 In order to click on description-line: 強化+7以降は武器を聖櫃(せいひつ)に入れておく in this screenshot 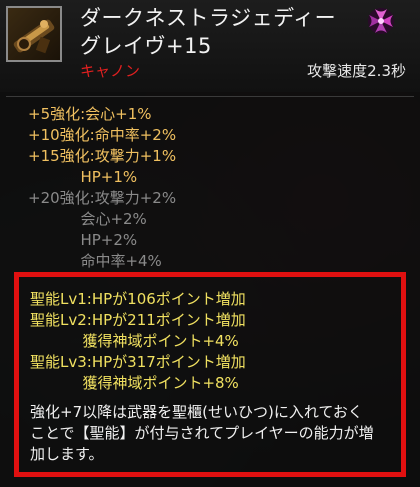, I will do `click(196, 412)`.